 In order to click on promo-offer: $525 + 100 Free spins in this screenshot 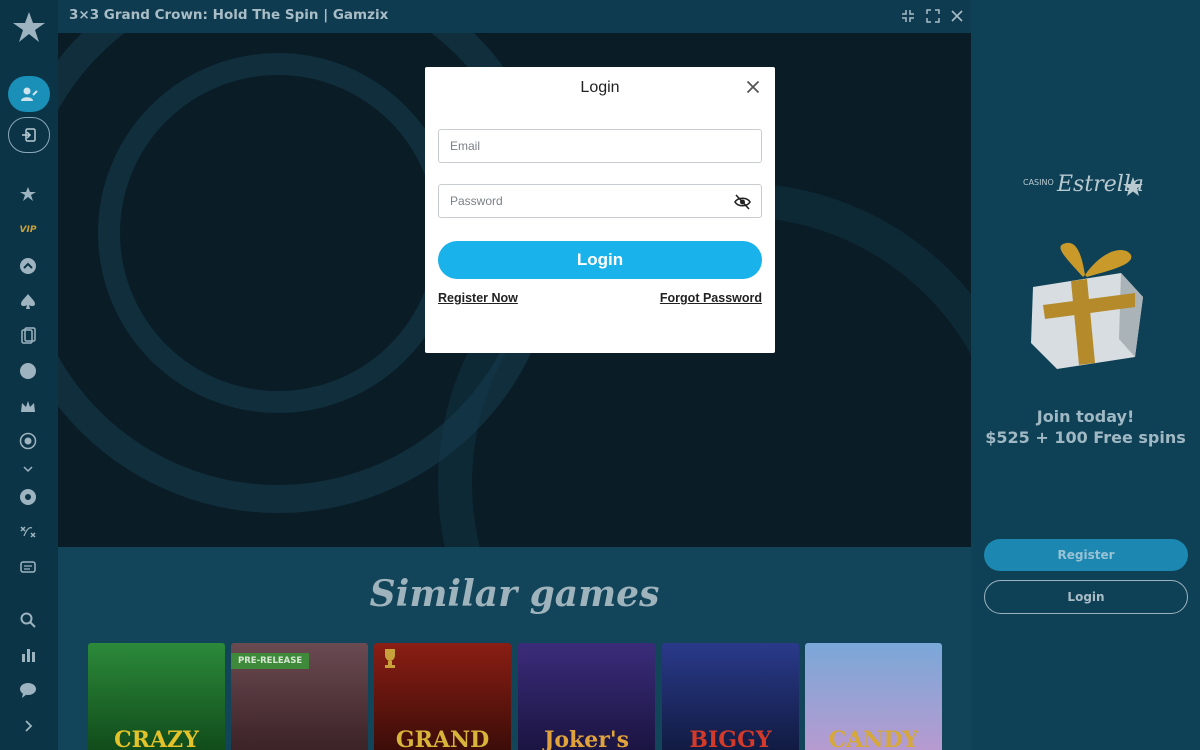, I will do `click(1085, 437)`.